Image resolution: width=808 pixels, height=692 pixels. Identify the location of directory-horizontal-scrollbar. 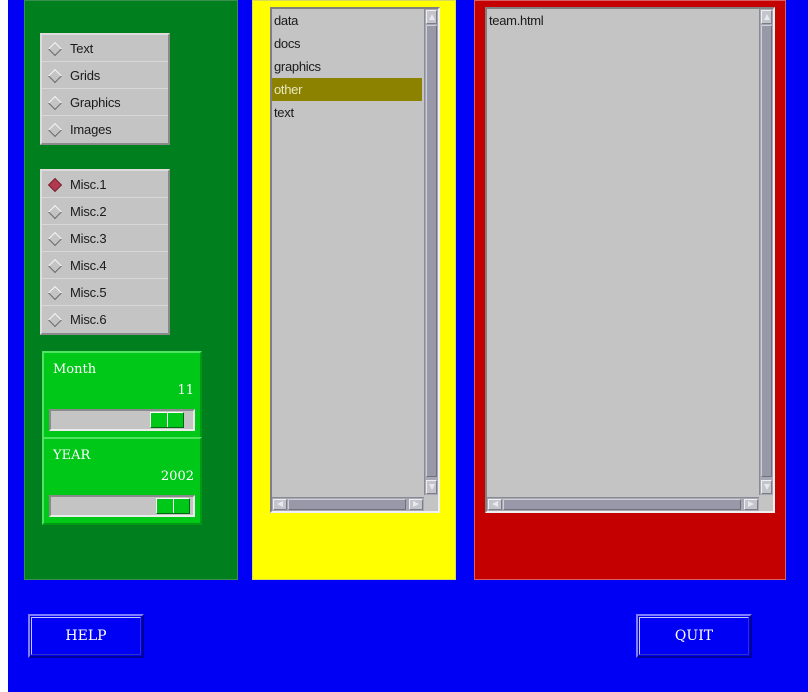
(348, 504).